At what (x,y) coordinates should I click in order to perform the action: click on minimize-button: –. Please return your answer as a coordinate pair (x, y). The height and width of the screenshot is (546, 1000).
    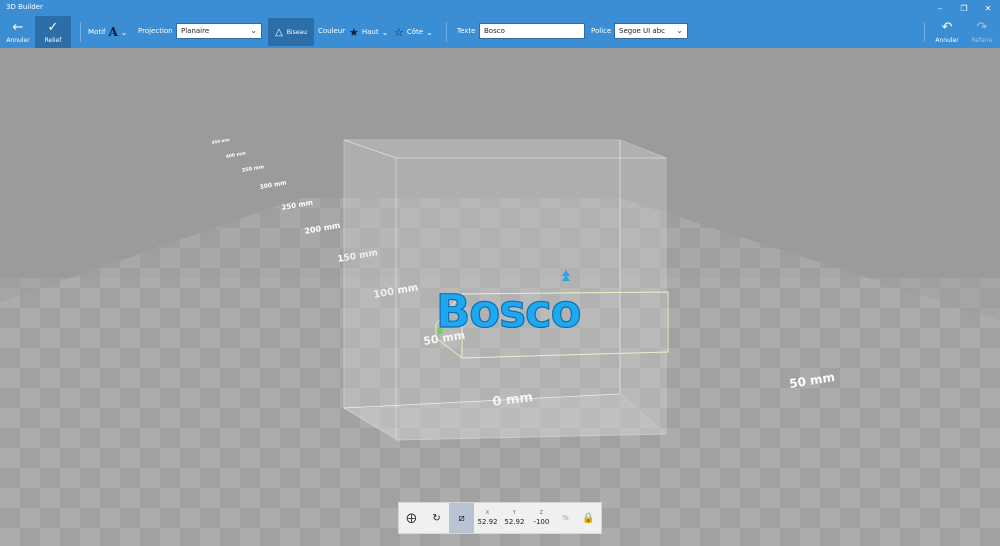
    Looking at the image, I should click on (940, 8).